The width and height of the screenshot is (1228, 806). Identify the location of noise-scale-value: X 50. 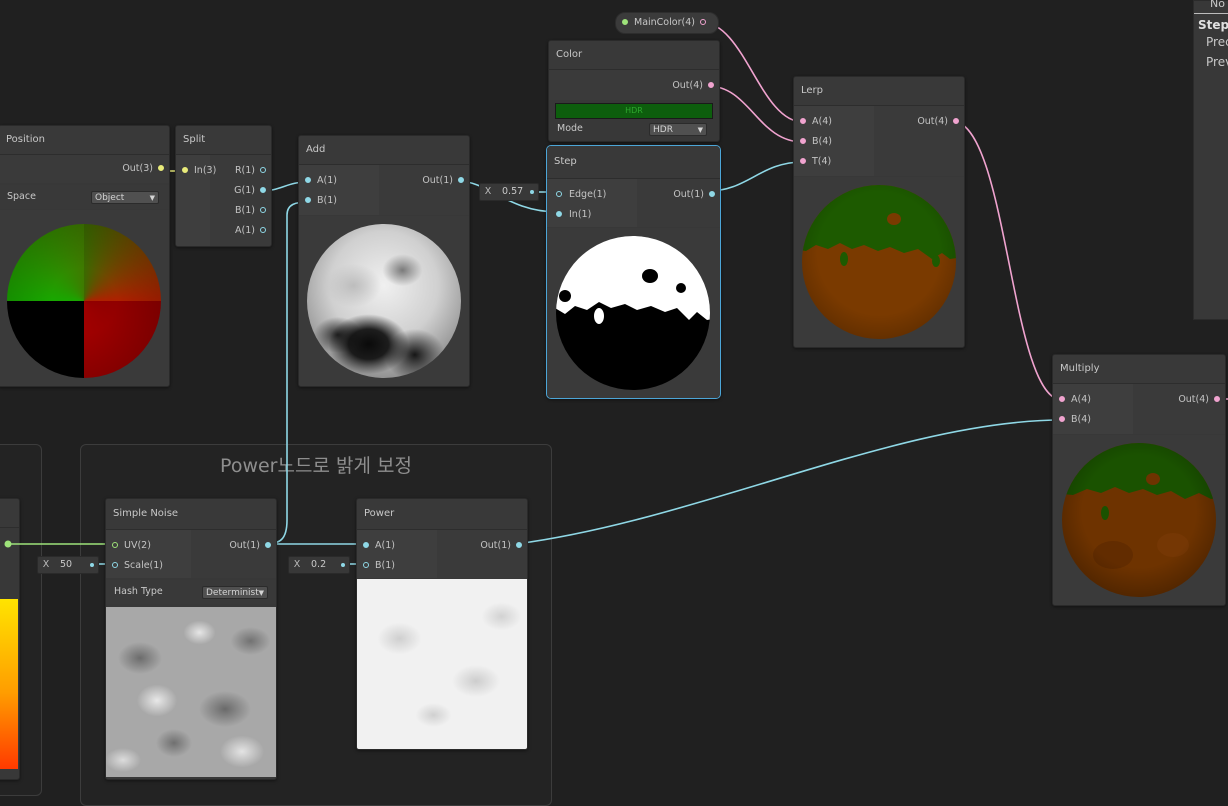
(68, 565).